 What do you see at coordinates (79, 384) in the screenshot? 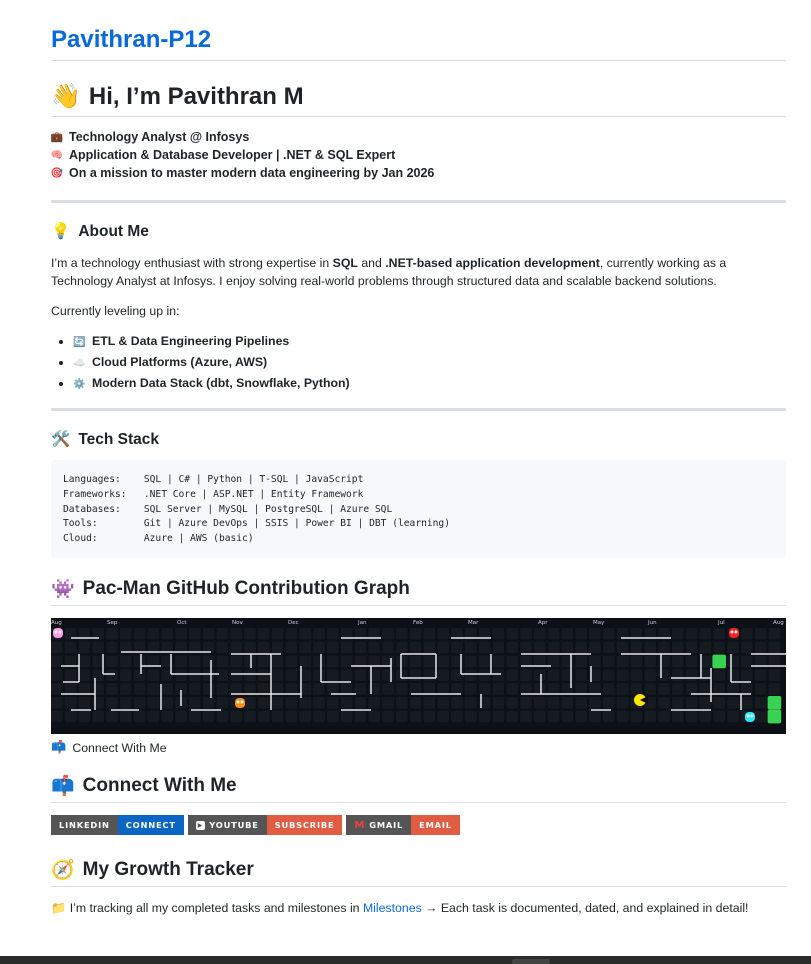
I see `gear-icon: ⚙️` at bounding box center [79, 384].